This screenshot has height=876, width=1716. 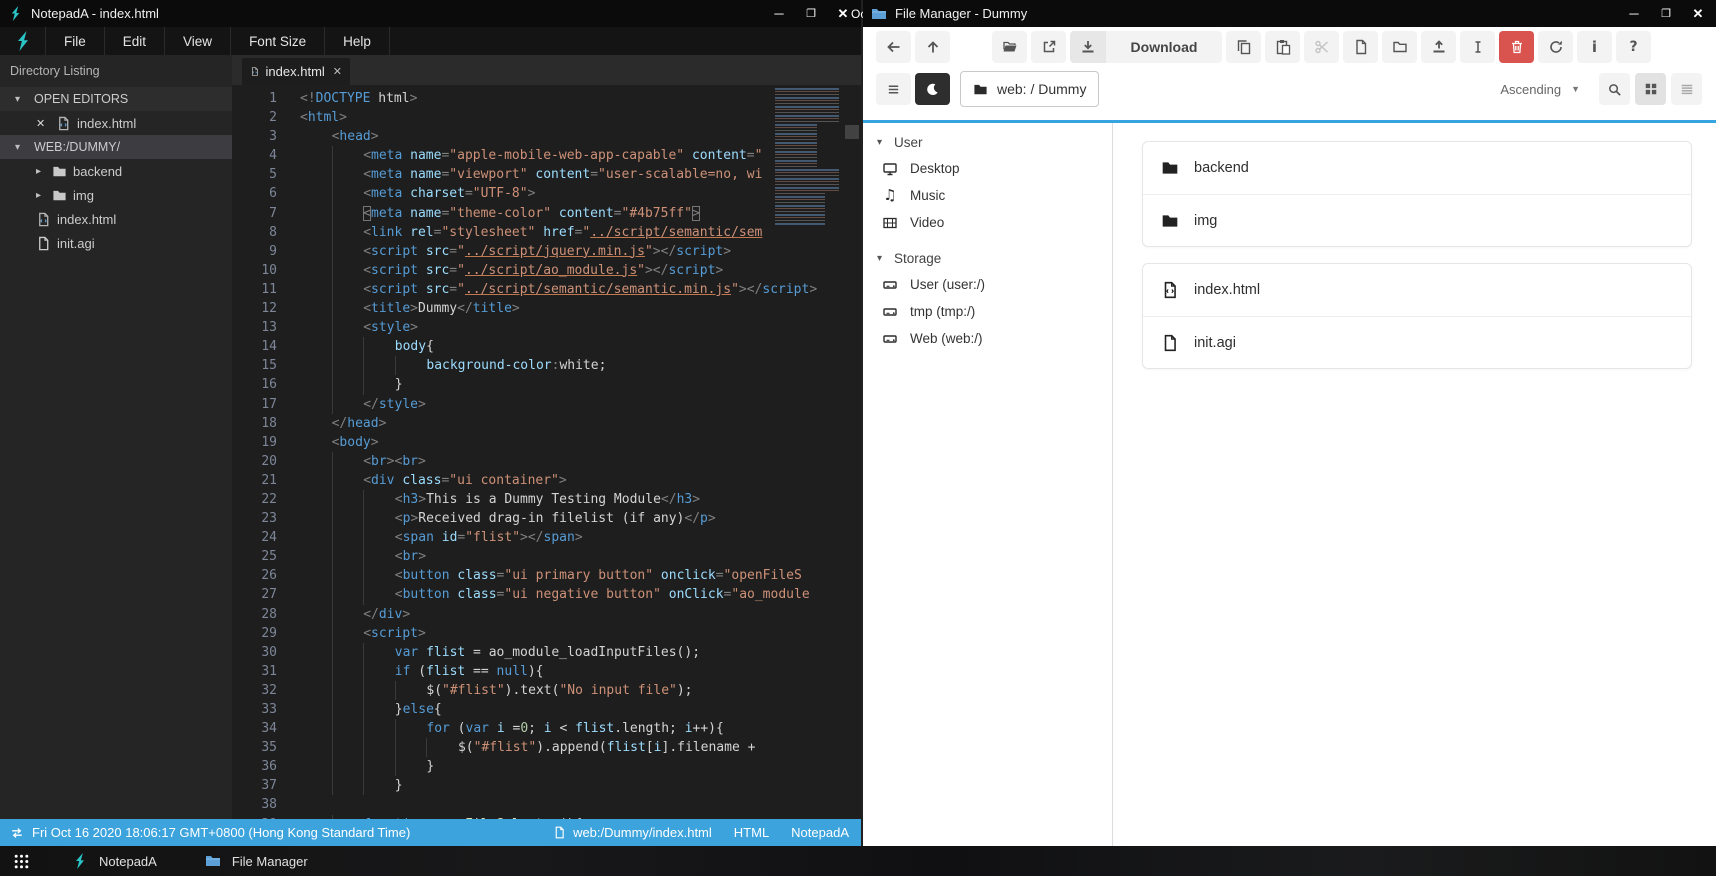 I want to click on file-row-backend: backend, so click(x=1417, y=168).